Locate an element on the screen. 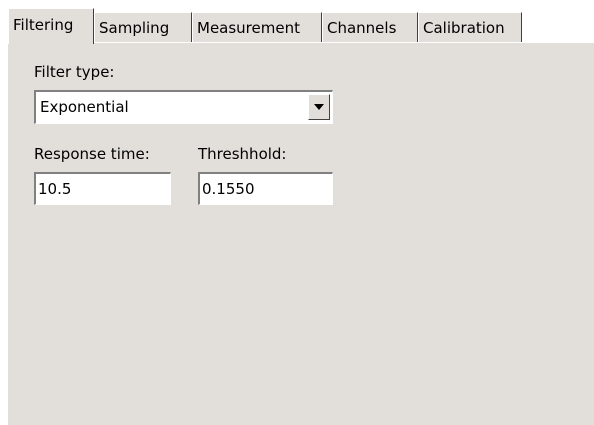  threshold-label: Threshhold: is located at coordinates (242, 154).